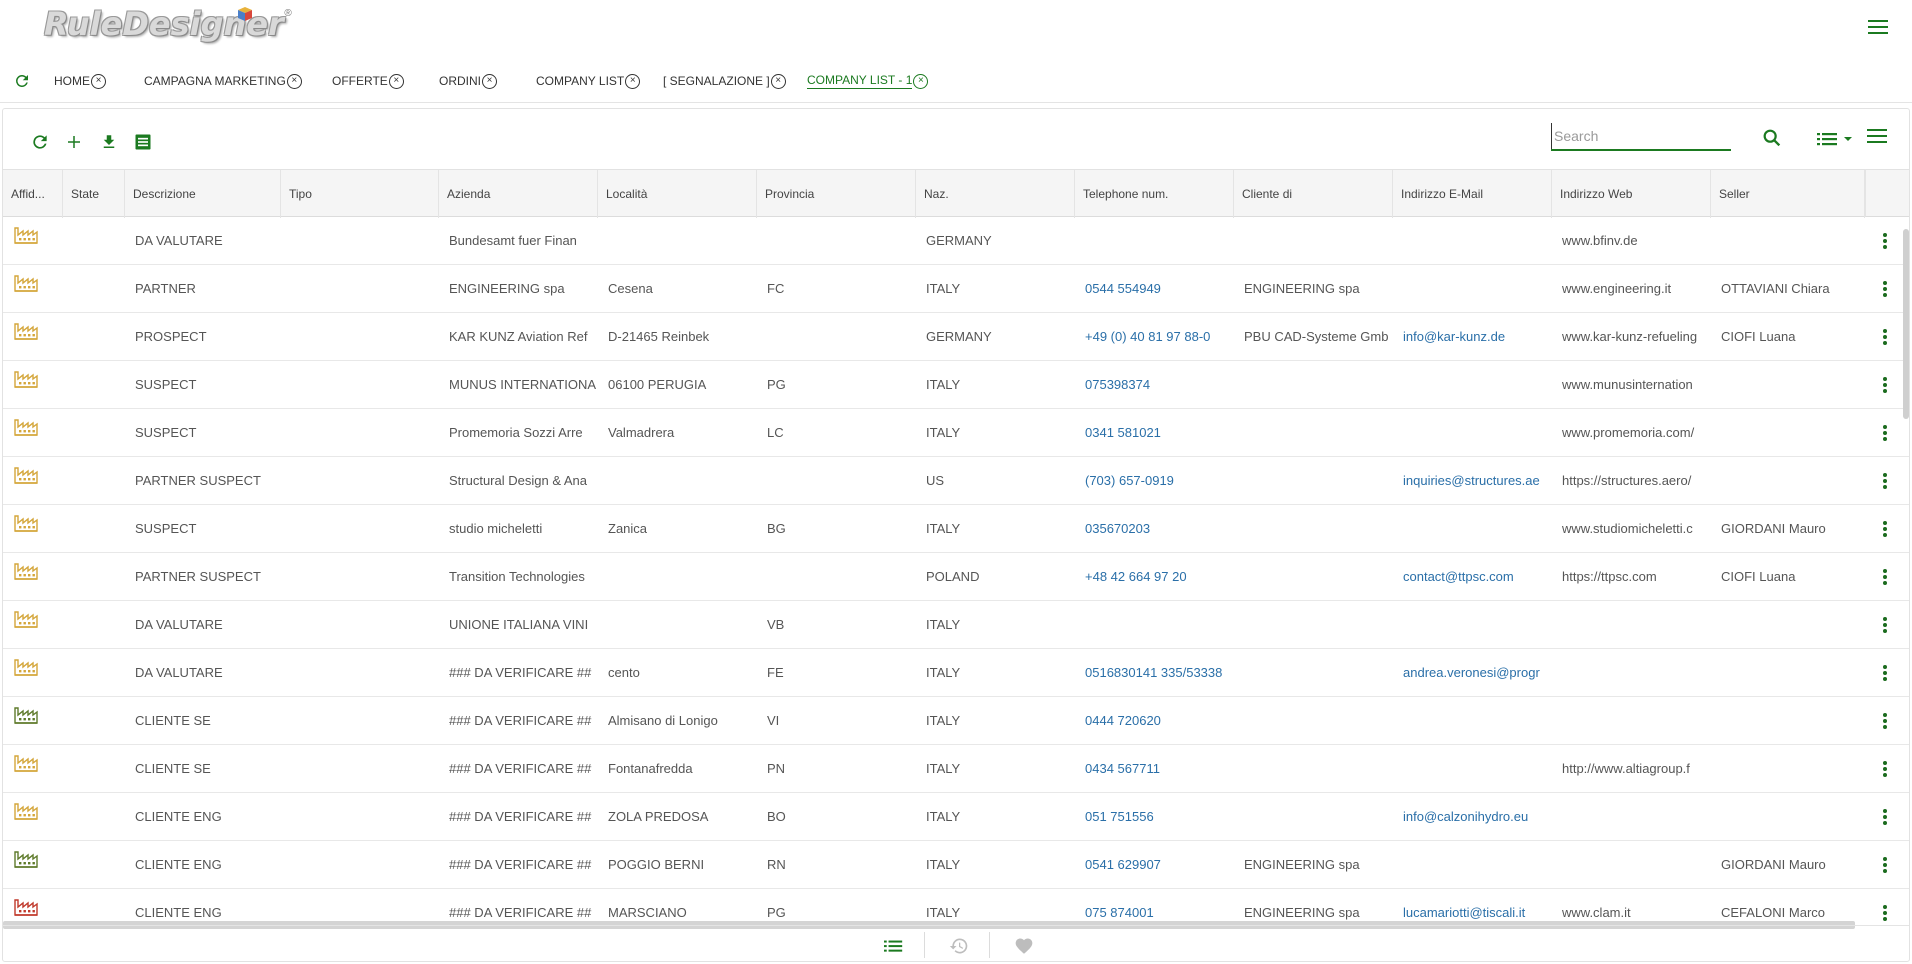 The image size is (1912, 964). Describe the element at coordinates (203, 194) in the screenshot. I see `column-header-descrizione: Descrizione` at that location.